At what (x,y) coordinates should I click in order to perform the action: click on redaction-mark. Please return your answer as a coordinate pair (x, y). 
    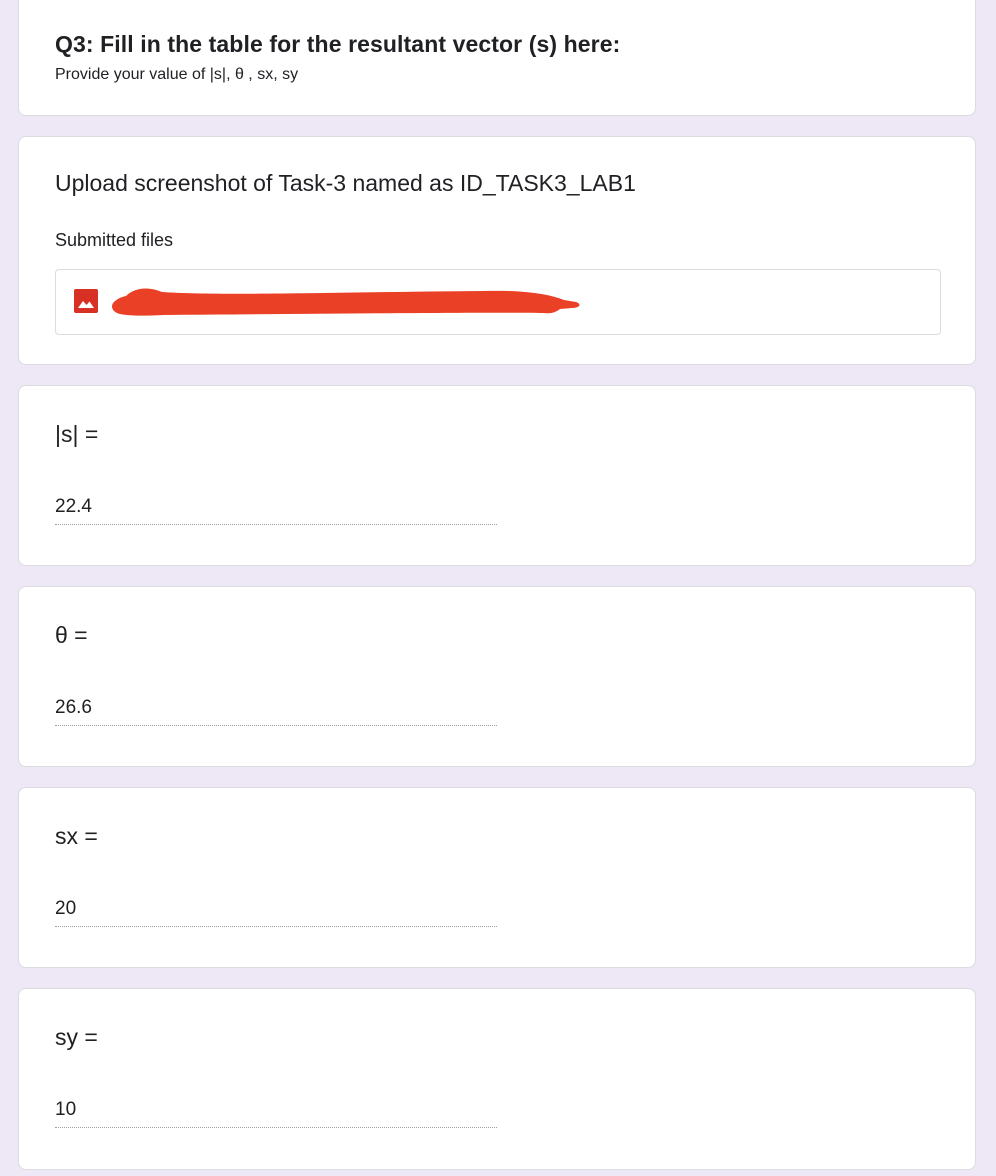
    Looking at the image, I should click on (346, 302).